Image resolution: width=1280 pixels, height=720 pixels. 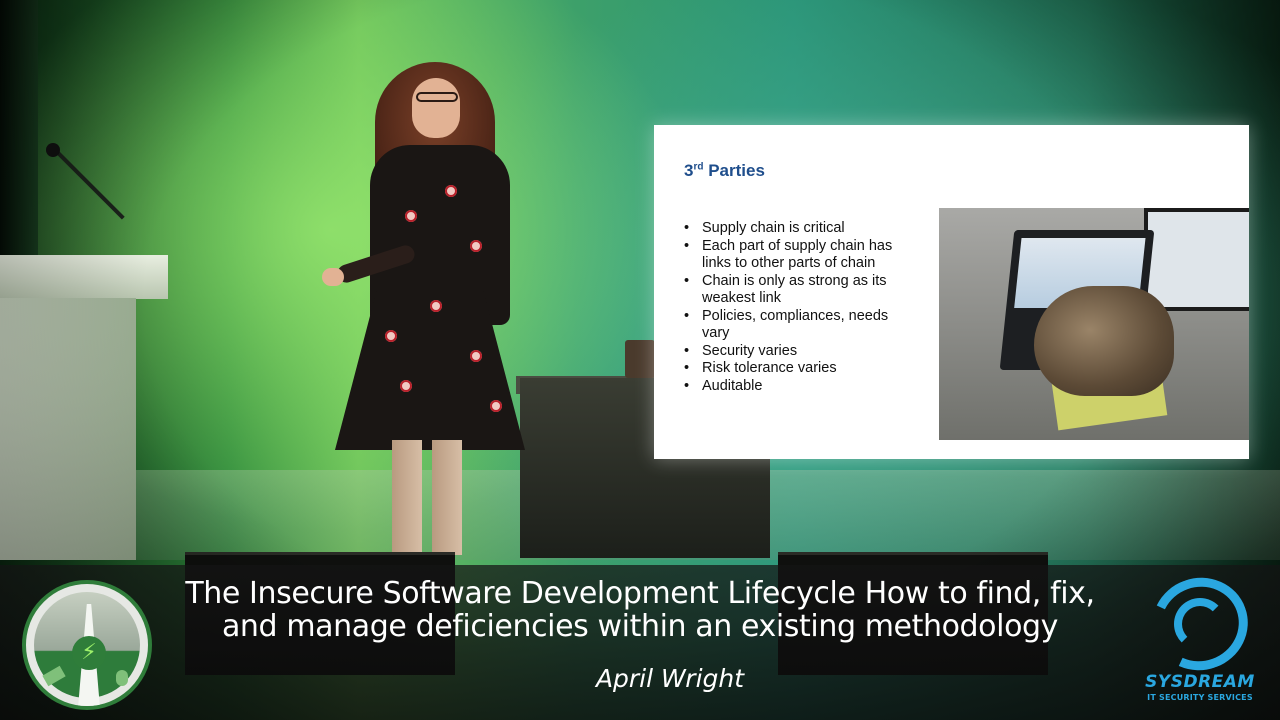 What do you see at coordinates (794, 229) in the screenshot?
I see `slide-bullet: Supply chain is critical` at bounding box center [794, 229].